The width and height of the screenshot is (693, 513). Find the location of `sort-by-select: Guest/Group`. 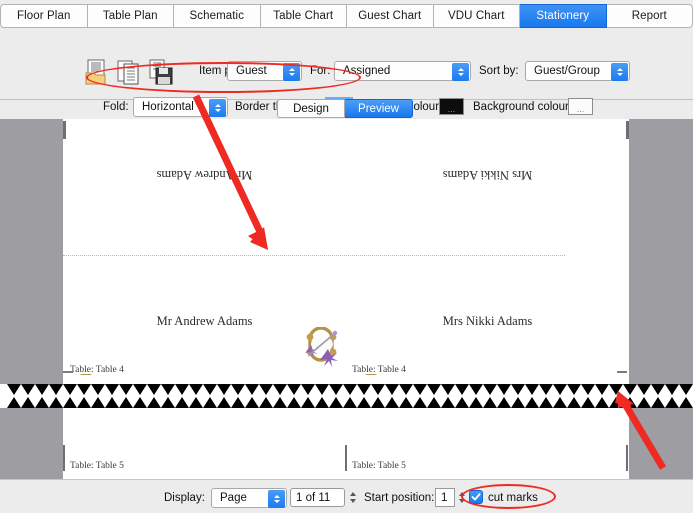

sort-by-select: Guest/Group is located at coordinates (577, 71).